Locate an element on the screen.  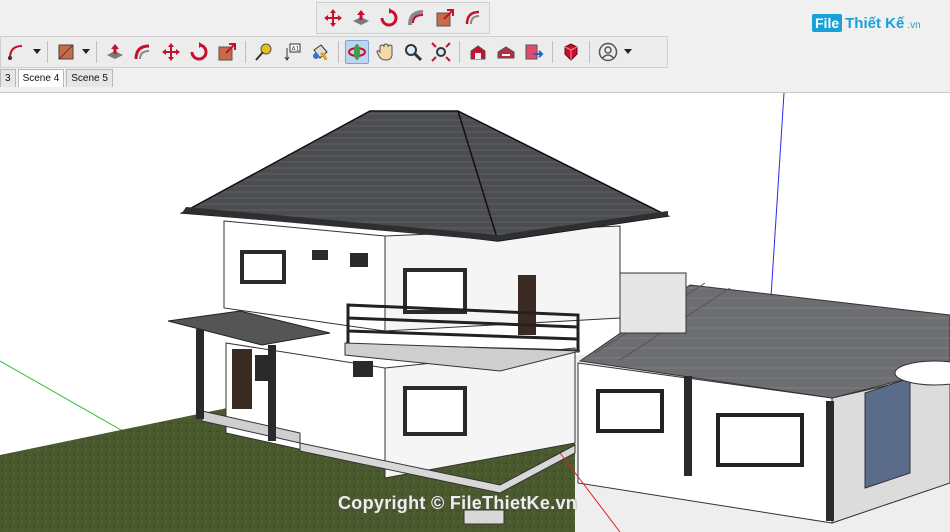
arc-icon is located at coordinates (17, 52).